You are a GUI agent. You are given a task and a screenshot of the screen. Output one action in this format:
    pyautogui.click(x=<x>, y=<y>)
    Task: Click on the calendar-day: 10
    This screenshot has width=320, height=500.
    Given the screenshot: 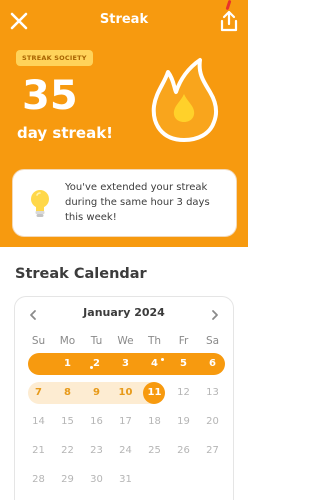 What is the action you would take?
    pyautogui.click(x=125, y=393)
    